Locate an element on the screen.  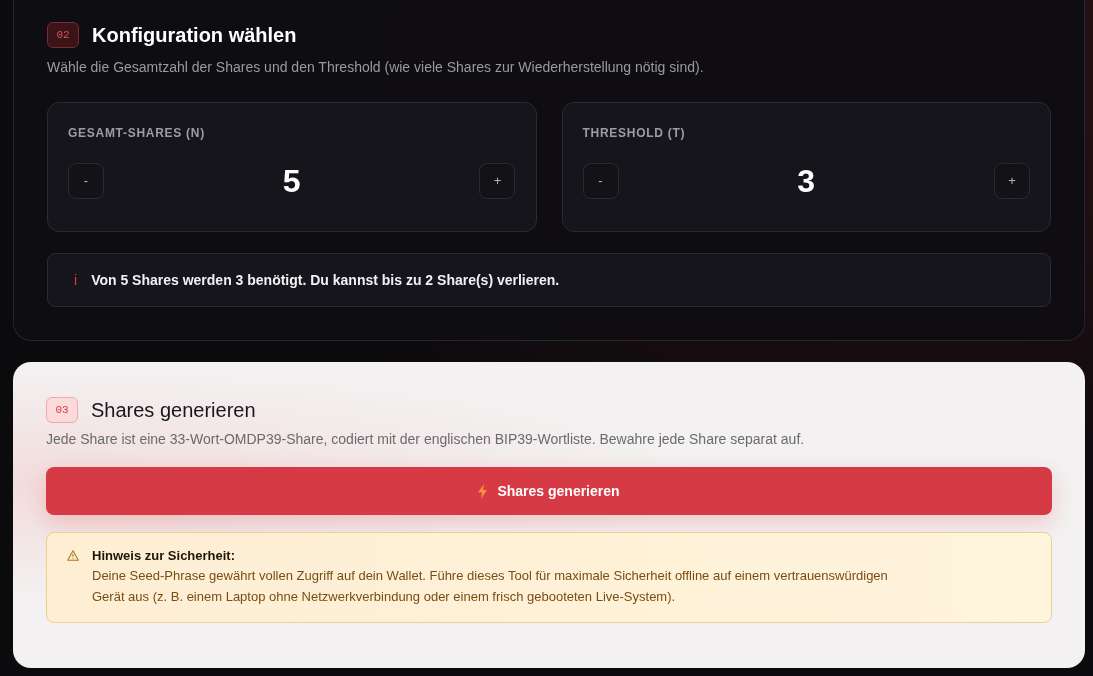
step-badge: 02 is located at coordinates (63, 35).